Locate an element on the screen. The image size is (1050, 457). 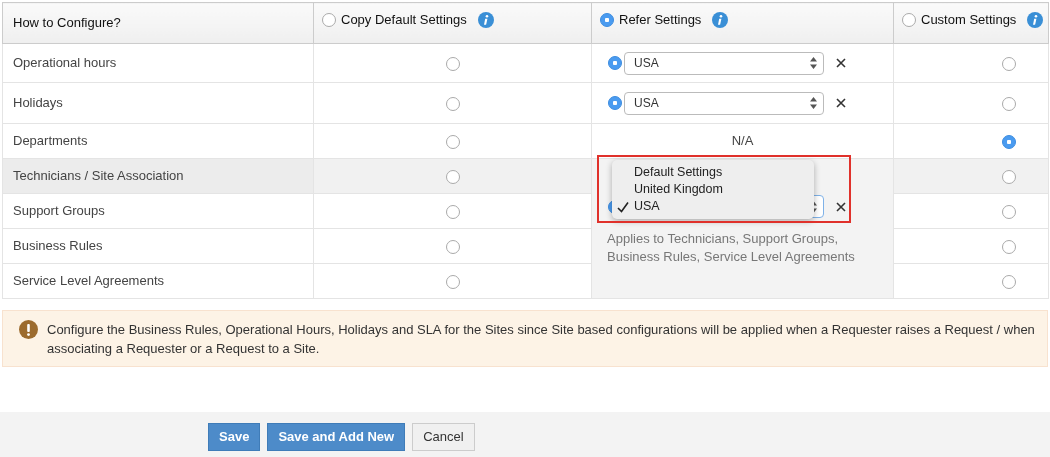
row-label: Departments is located at coordinates (158, 141).